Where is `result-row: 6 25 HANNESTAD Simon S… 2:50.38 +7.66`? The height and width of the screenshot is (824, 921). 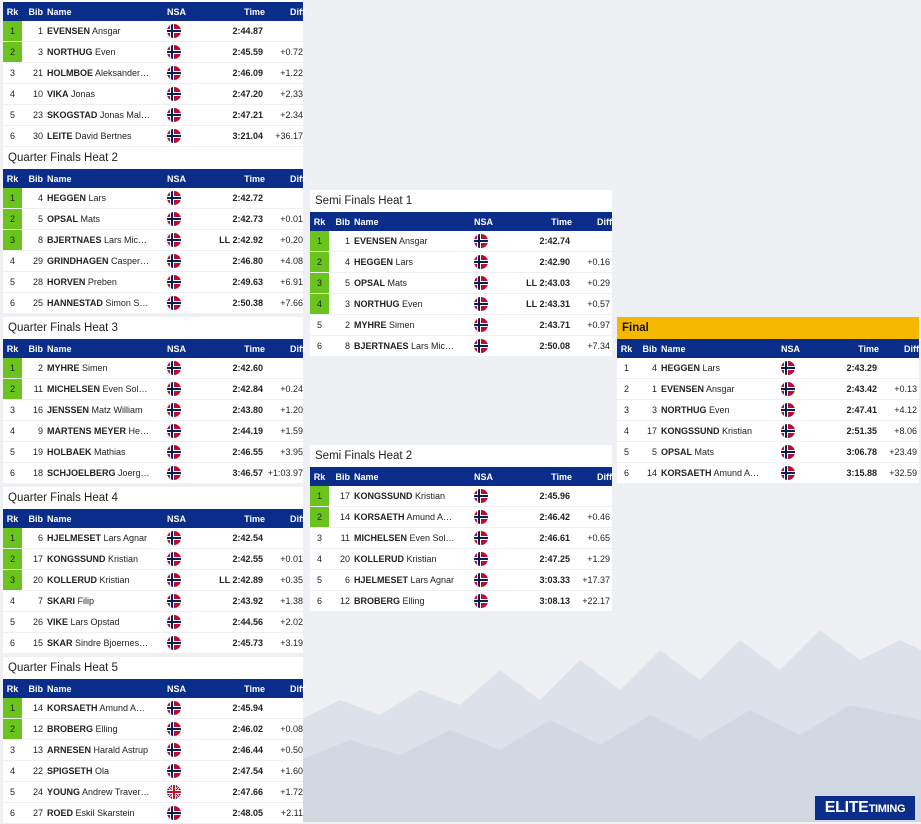 result-row: 6 25 HANNESTAD Simon S… 2:50.38 +7.66 is located at coordinates (153, 303).